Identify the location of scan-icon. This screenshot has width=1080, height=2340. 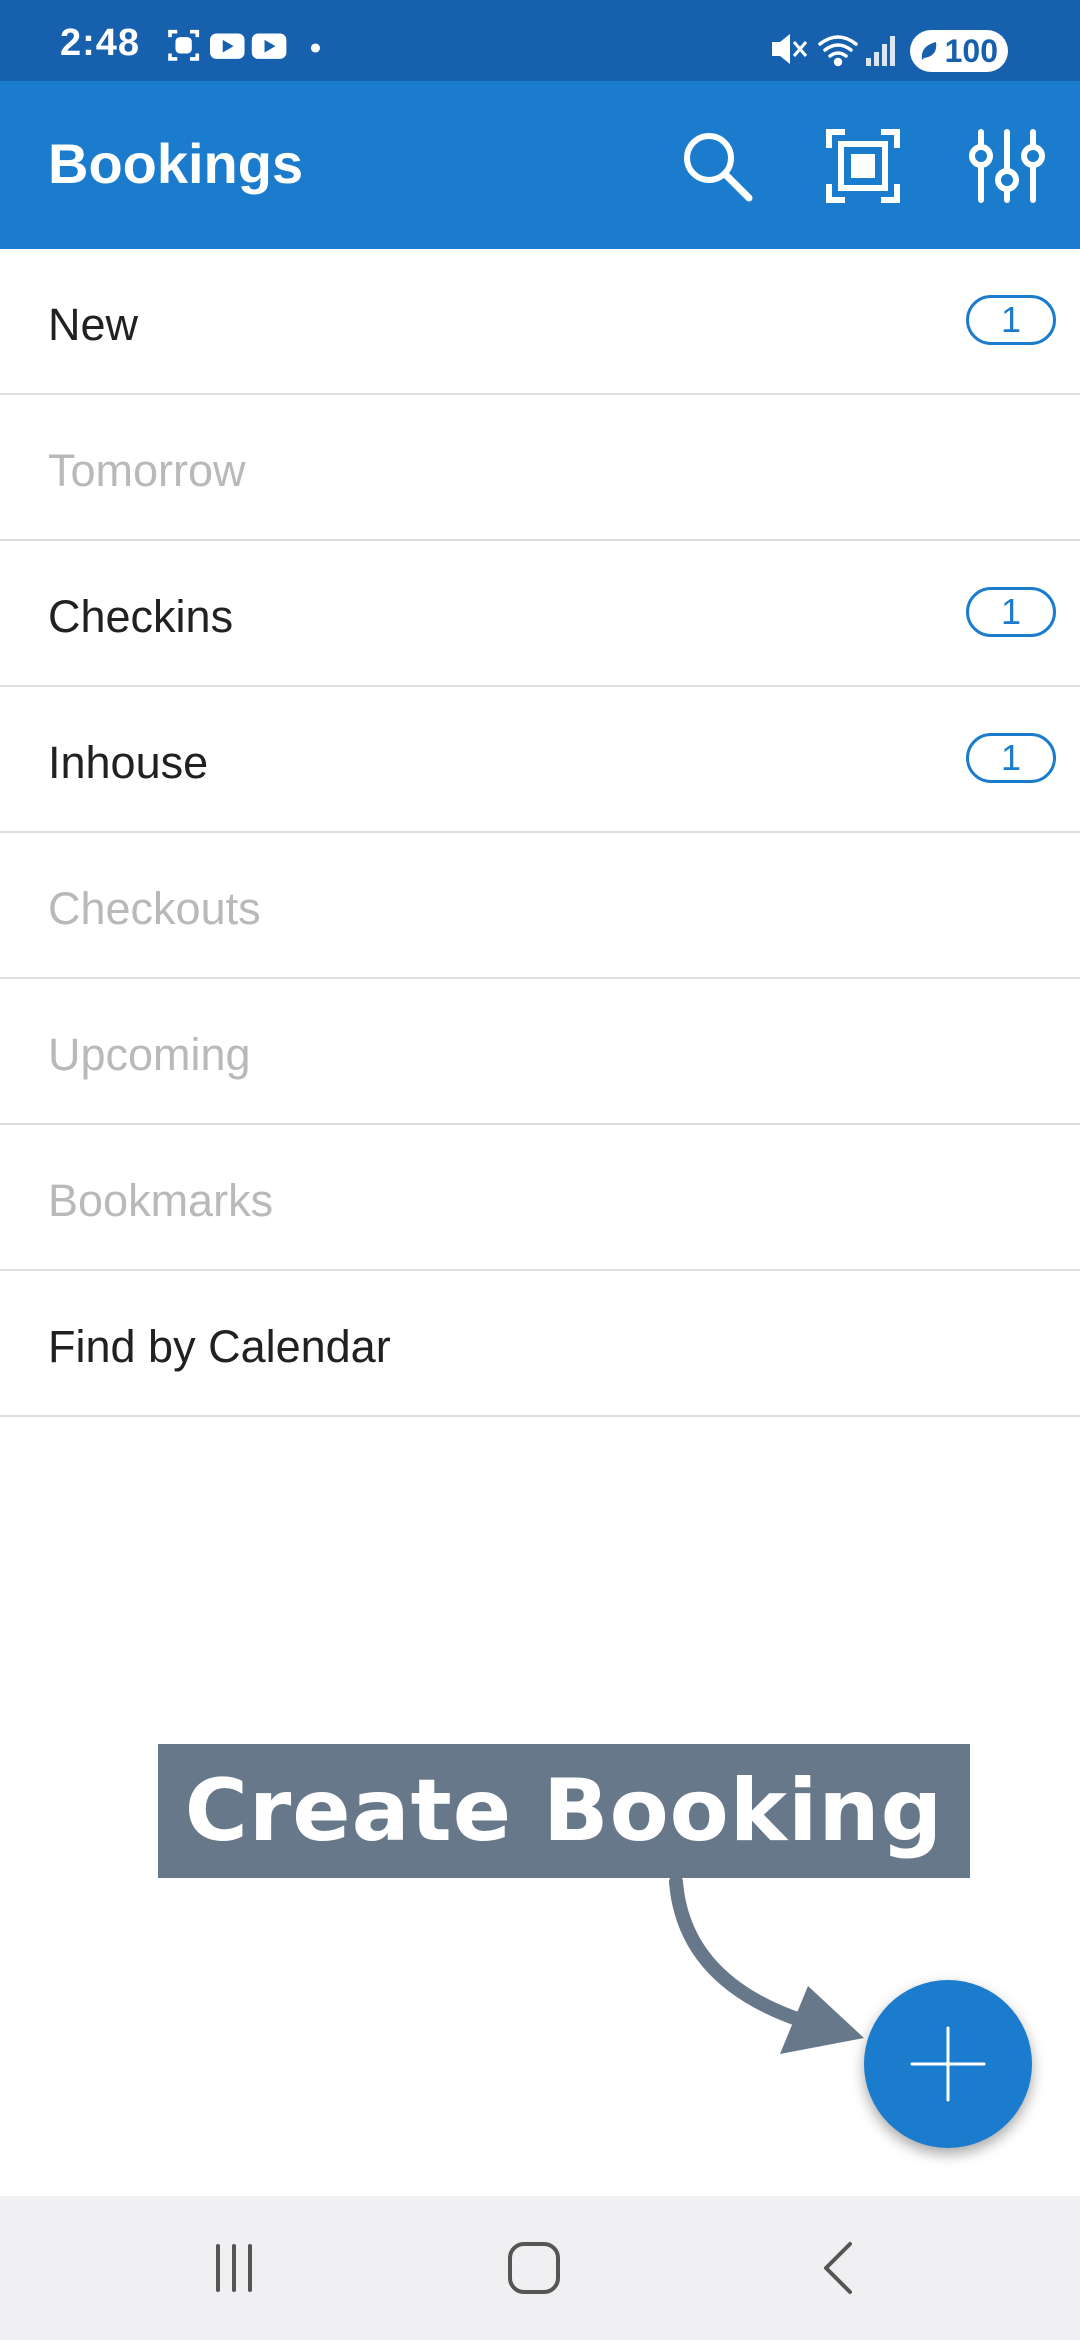
(863, 166).